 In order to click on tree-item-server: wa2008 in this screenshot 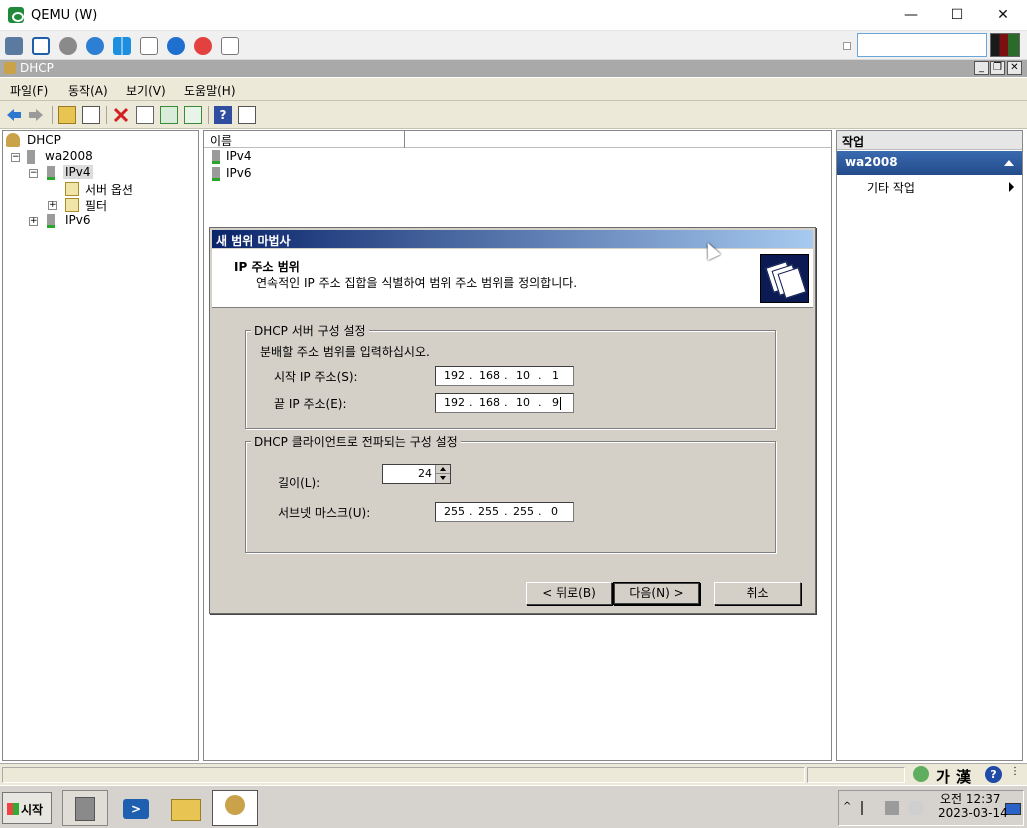, I will do `click(69, 156)`.